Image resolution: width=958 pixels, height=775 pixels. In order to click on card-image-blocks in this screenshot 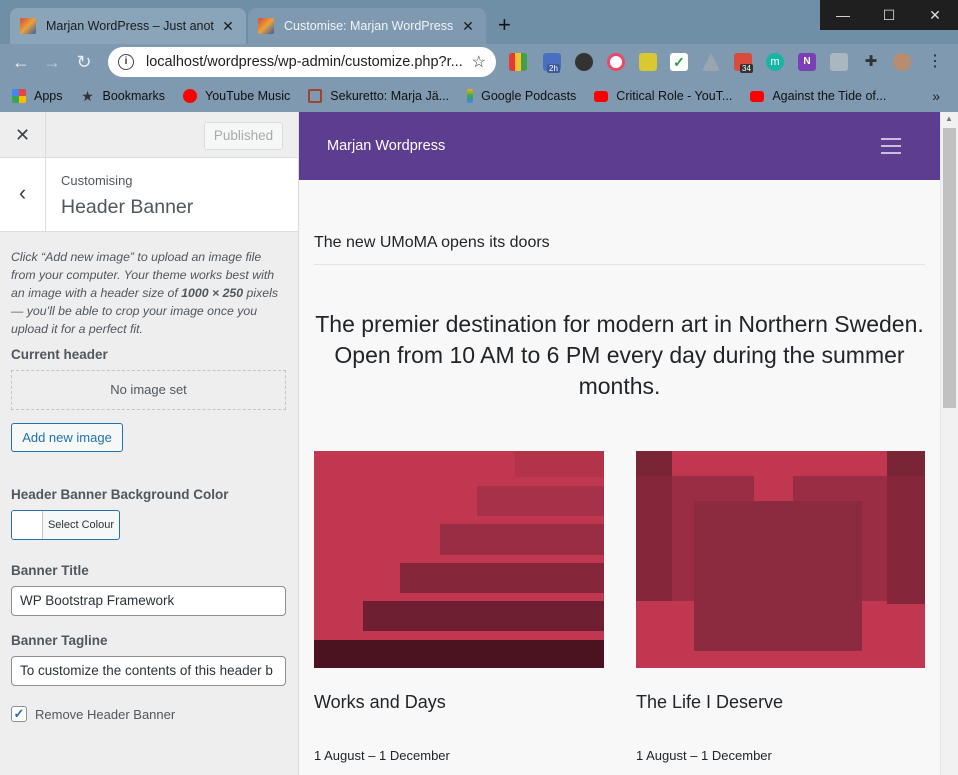, I will do `click(780, 559)`.